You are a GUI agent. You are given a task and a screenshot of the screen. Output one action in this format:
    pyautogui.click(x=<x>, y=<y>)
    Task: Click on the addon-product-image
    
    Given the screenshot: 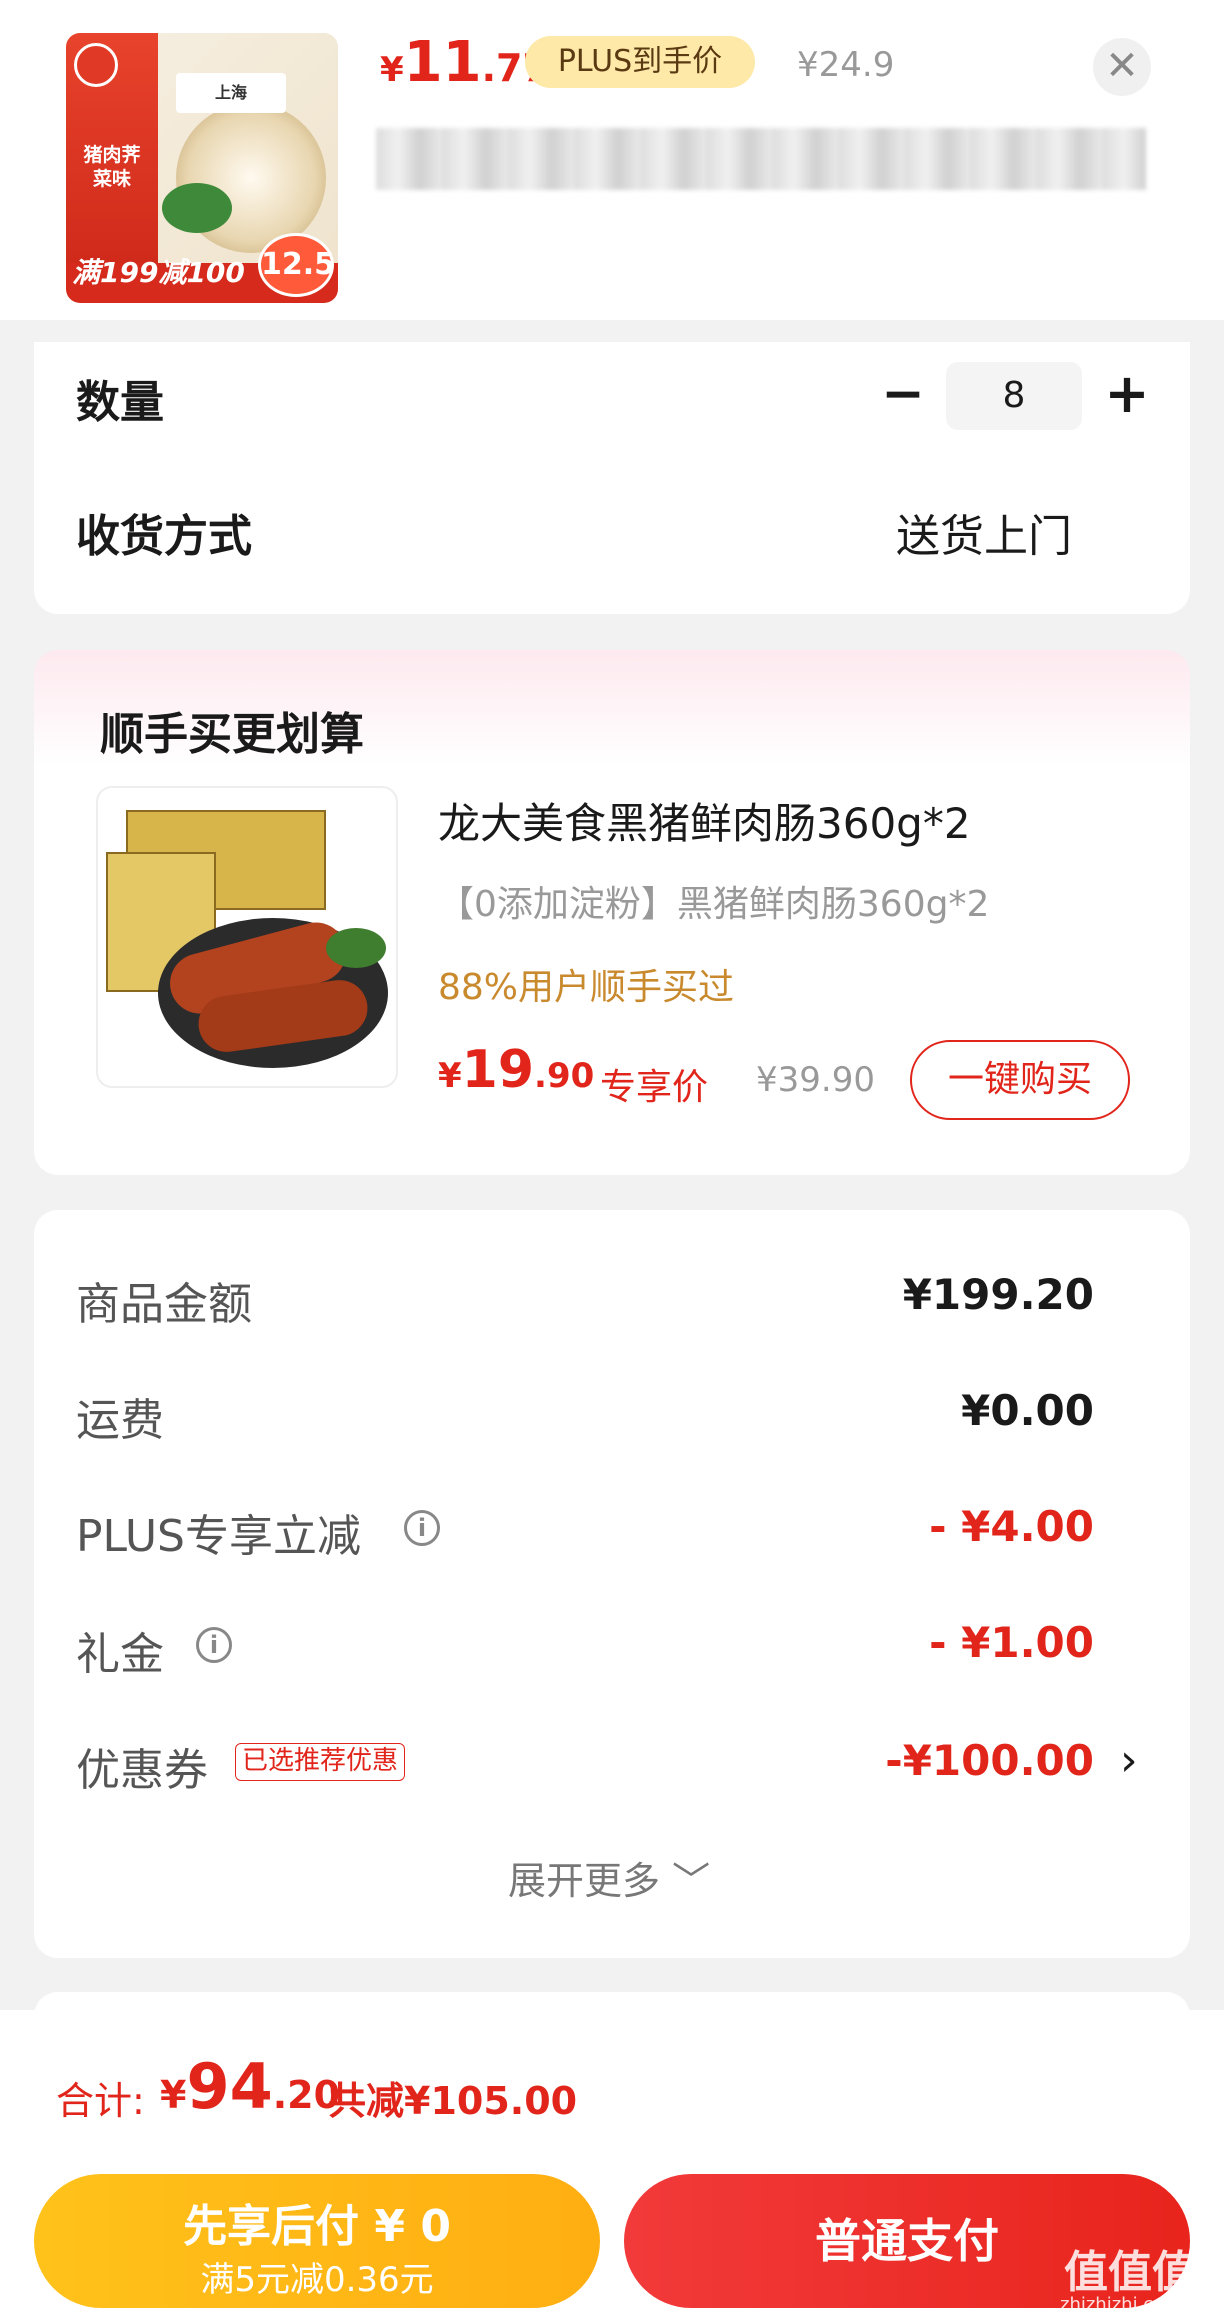 What is the action you would take?
    pyautogui.click(x=247, y=937)
    